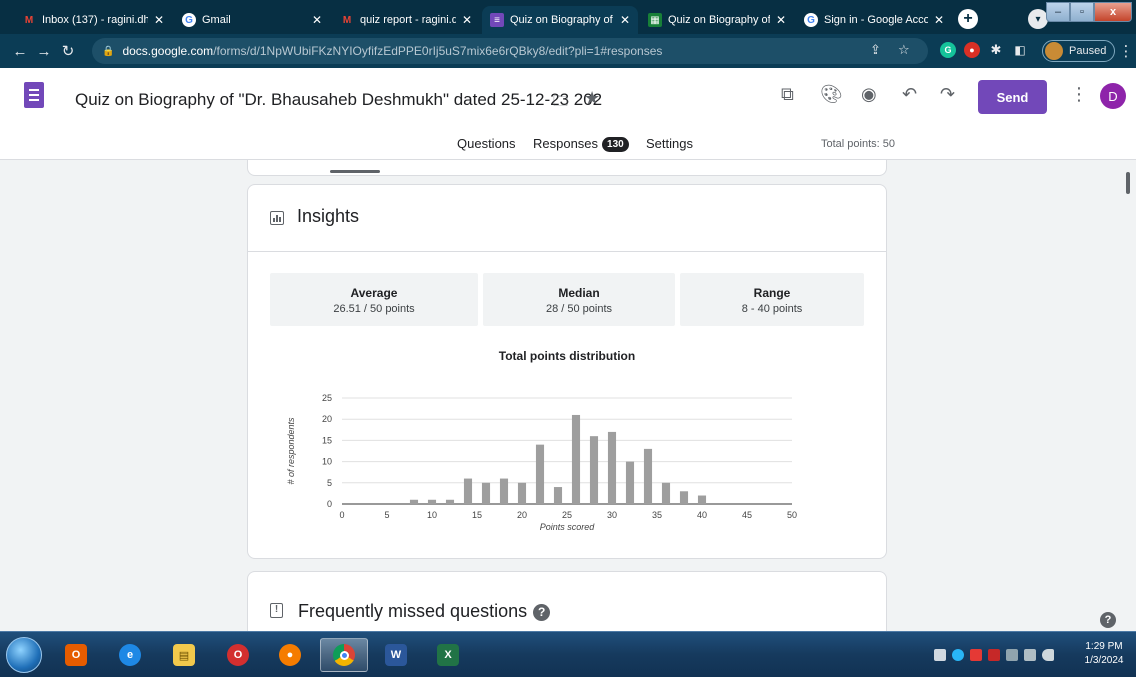  I want to click on chrome-icon, so click(344, 655).